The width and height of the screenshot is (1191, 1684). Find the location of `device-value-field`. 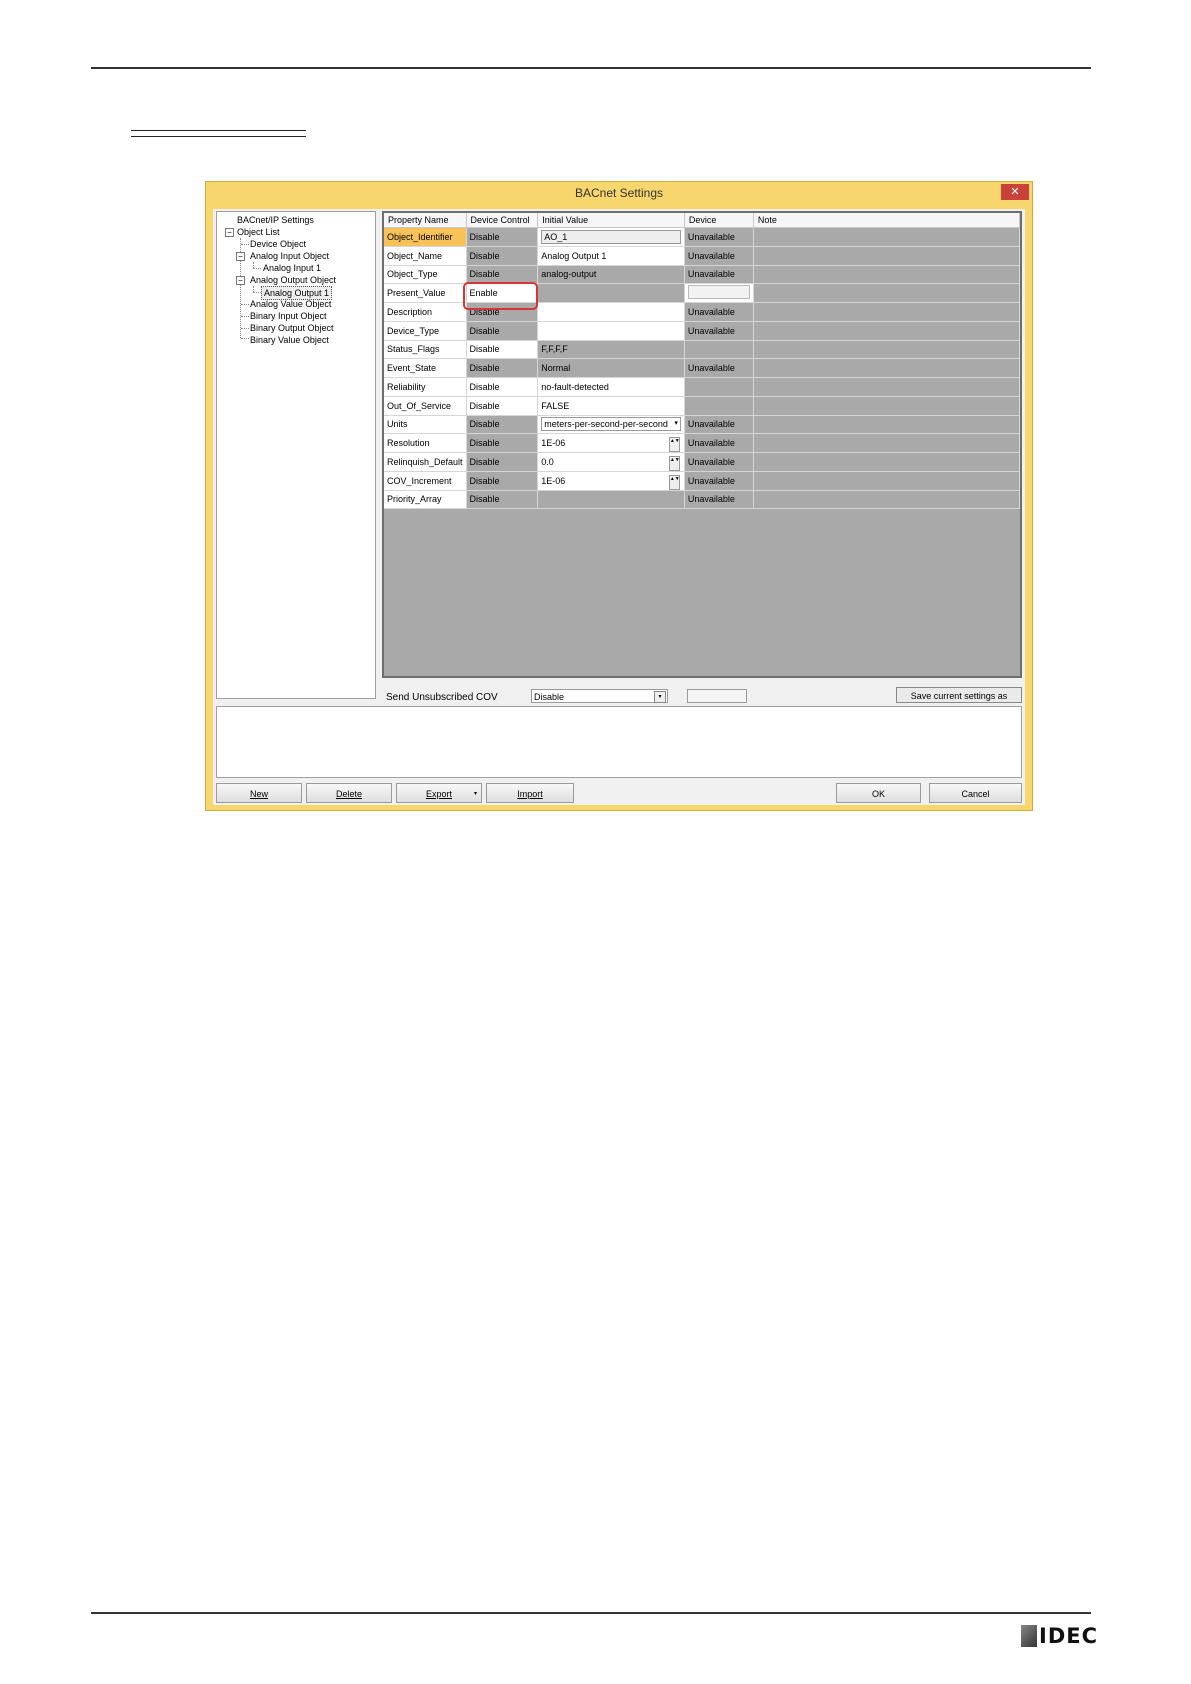

device-value-field is located at coordinates (718, 292).